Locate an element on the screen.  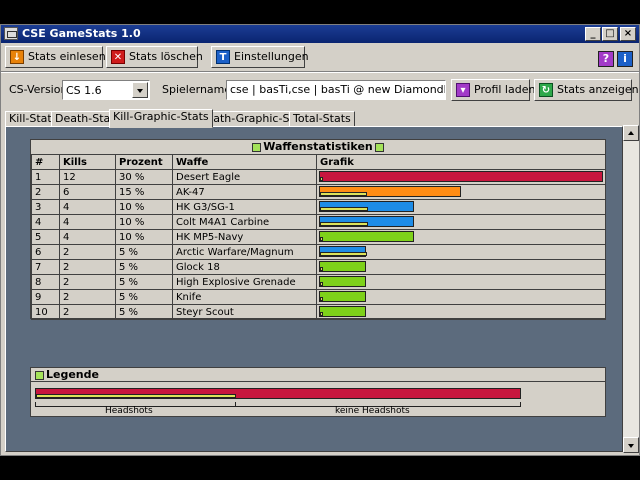
weapon-cell: HK MP5-Navy is located at coordinates (244, 237).